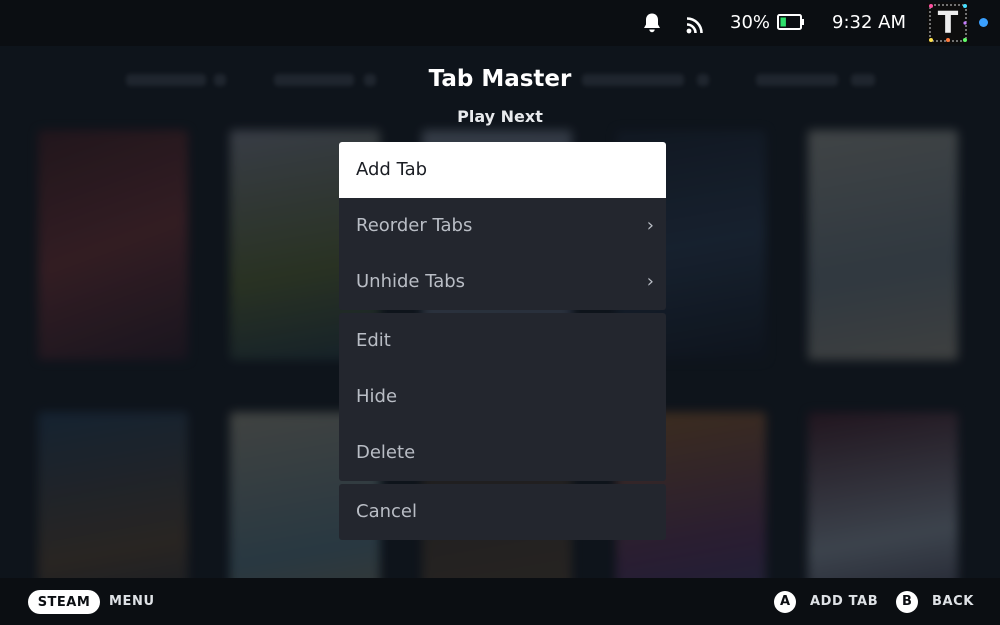 The width and height of the screenshot is (1000, 625). I want to click on menu-group-tabs: Add Tab Reorder Tabs › Unhide Tabs ›, so click(502, 226).